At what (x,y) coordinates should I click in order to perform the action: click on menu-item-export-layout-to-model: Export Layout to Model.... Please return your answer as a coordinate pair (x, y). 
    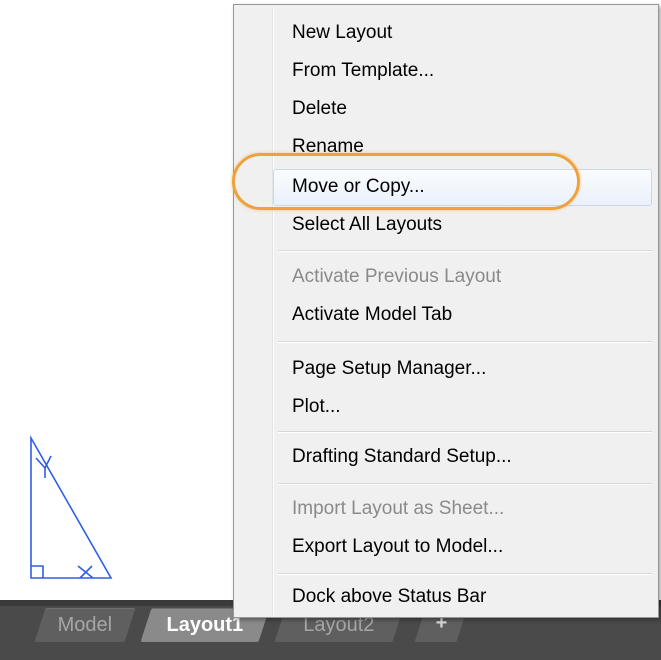
    Looking at the image, I should click on (397, 547).